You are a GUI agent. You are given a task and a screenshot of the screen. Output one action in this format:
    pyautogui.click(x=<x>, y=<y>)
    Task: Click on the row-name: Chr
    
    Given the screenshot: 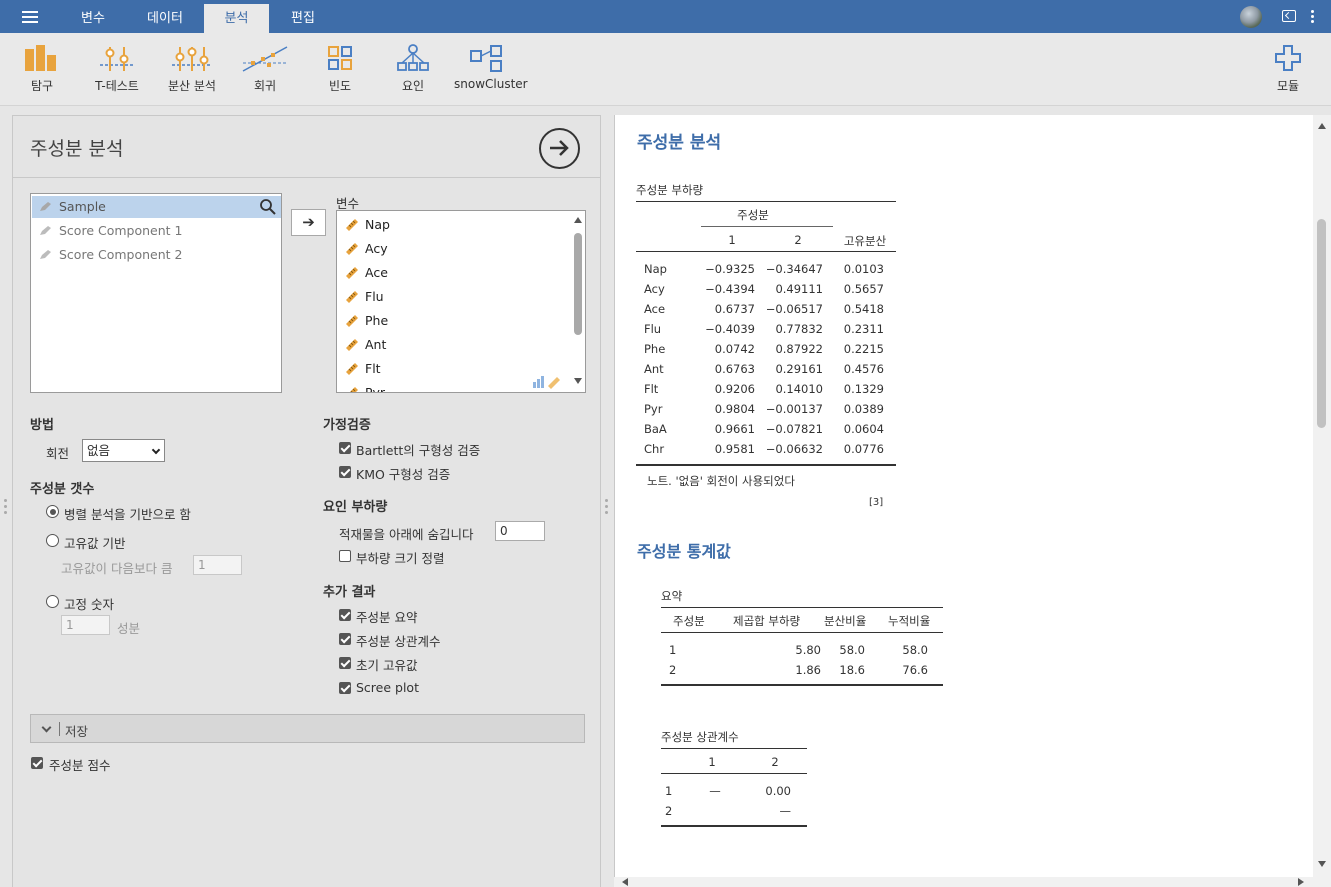 What is the action you would take?
    pyautogui.click(x=654, y=449)
    